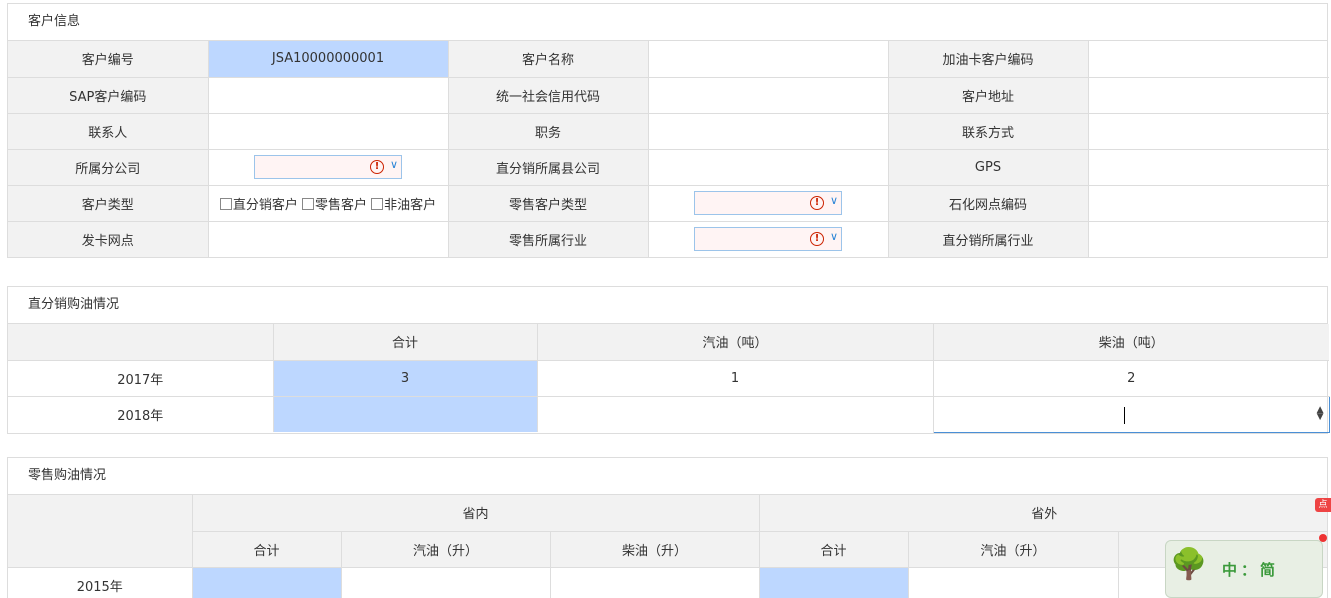 The height and width of the screenshot is (598, 1331). Describe the element at coordinates (1323, 505) in the screenshot. I see `red-tag-icon: 点` at that location.